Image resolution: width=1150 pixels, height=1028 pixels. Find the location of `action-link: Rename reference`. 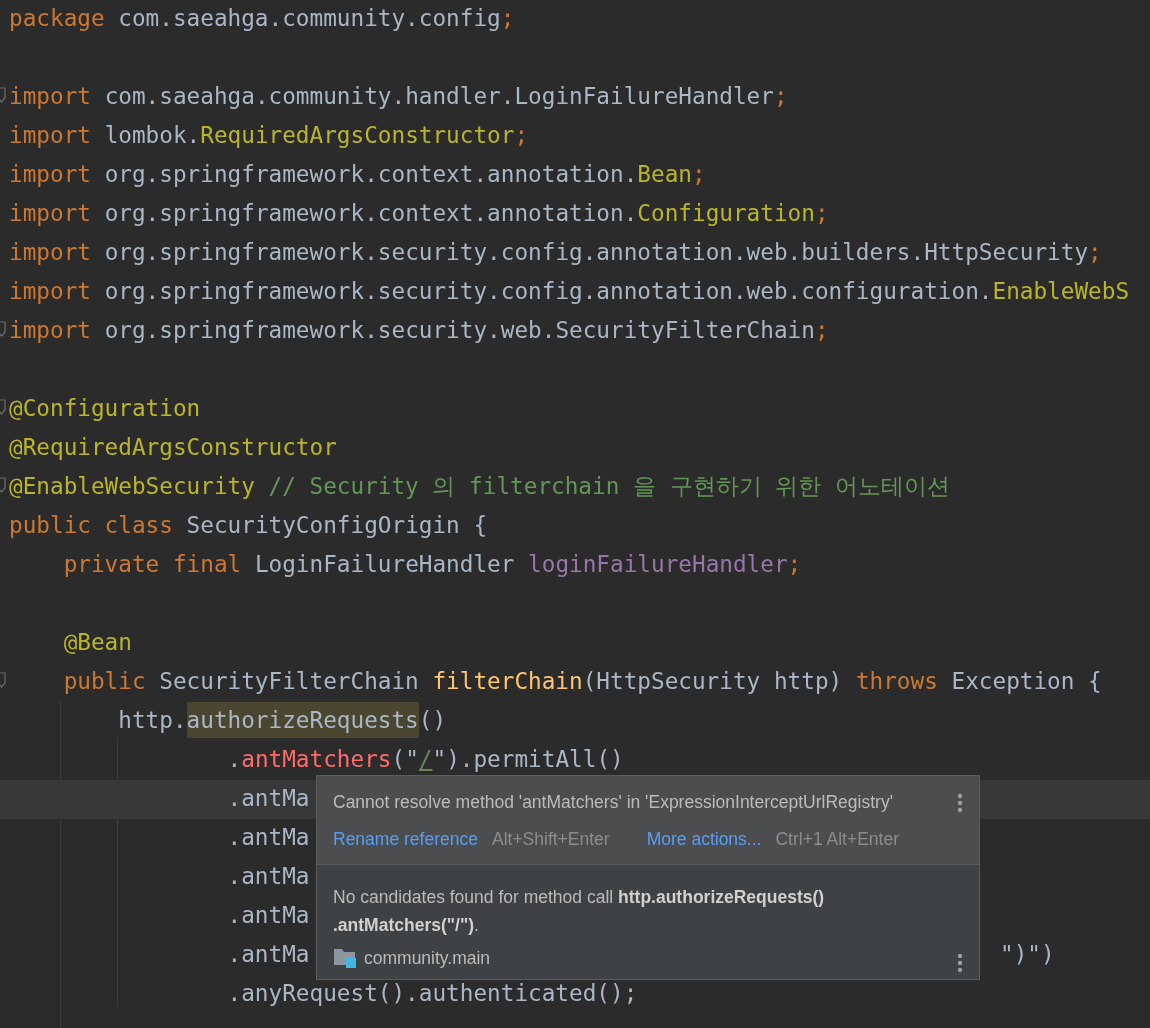

action-link: Rename reference is located at coordinates (405, 839).